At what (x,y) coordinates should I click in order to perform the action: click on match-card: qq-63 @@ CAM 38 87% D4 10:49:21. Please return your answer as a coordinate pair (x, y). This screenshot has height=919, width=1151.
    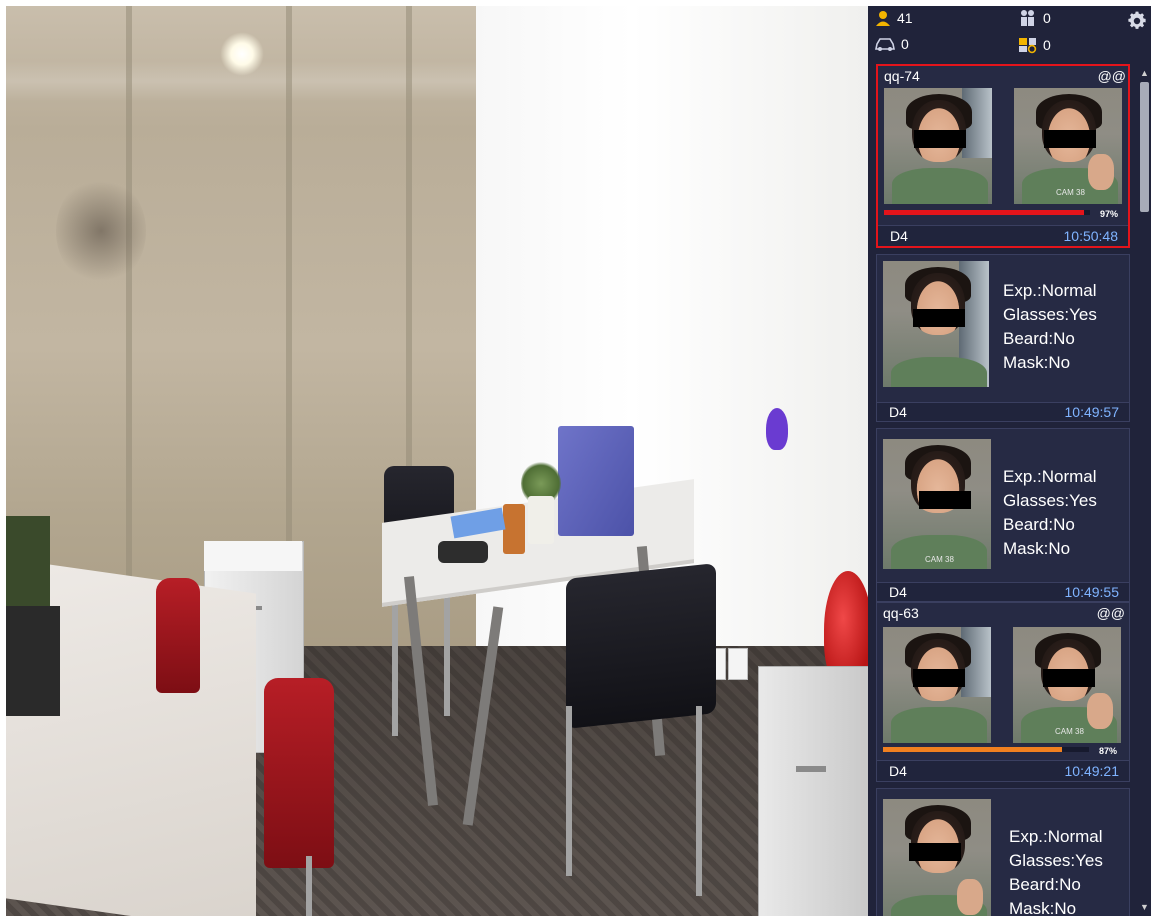
    Looking at the image, I should click on (1003, 692).